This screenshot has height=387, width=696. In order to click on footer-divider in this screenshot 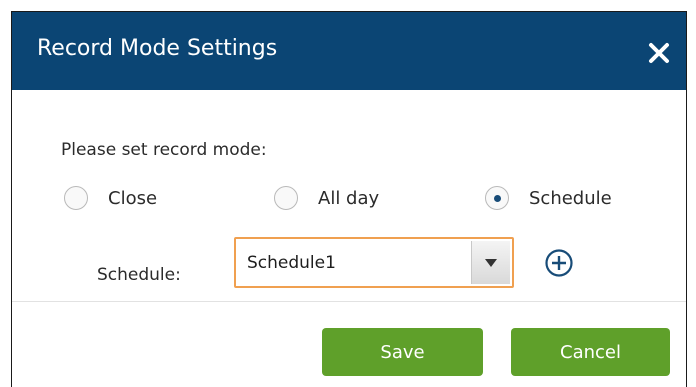, I will do `click(349, 301)`.